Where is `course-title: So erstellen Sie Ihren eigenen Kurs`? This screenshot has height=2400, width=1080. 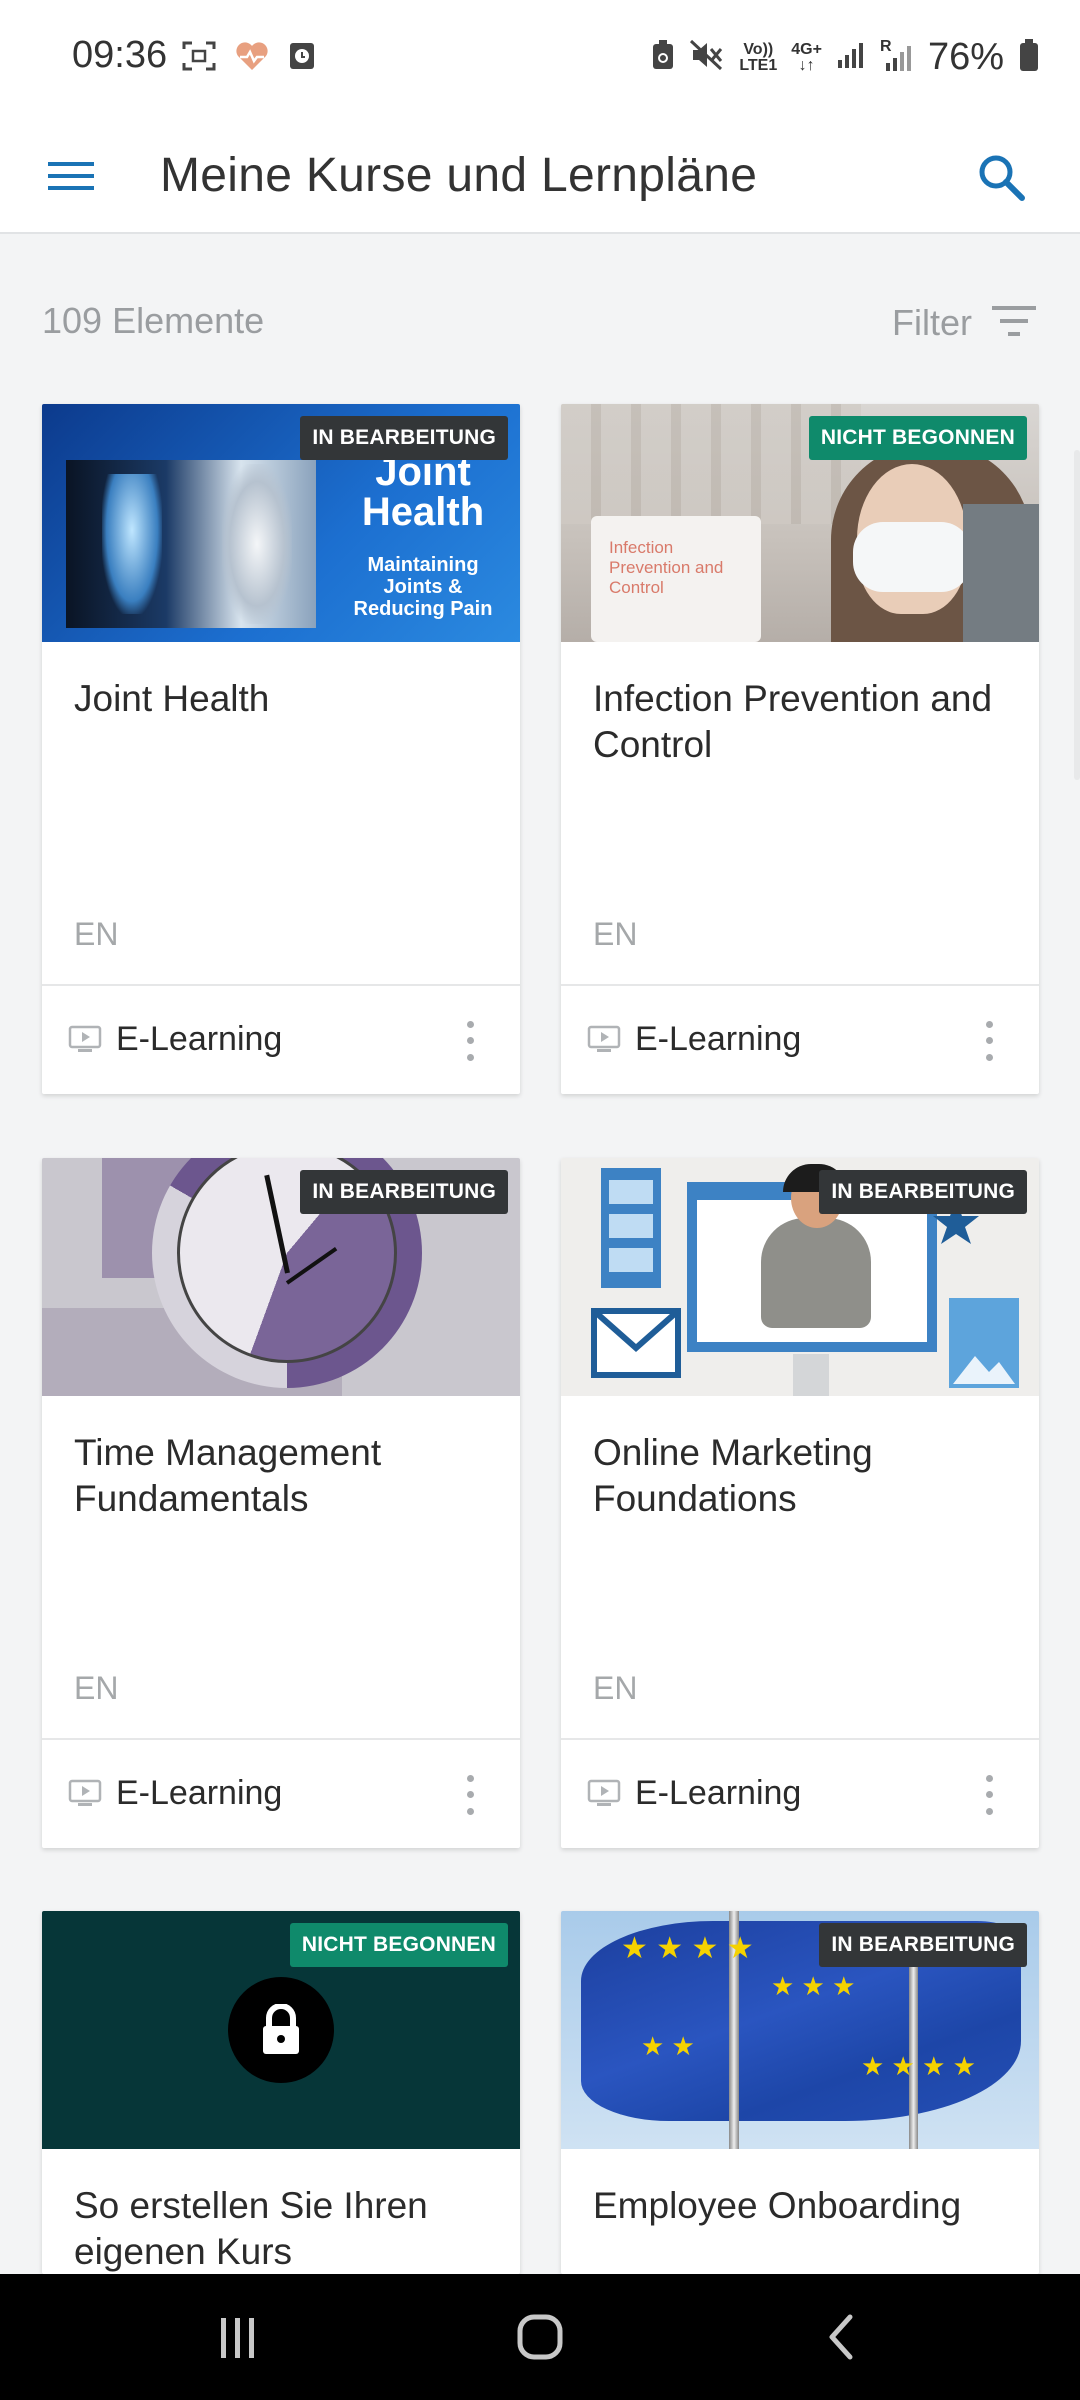 course-title: So erstellen Sie Ihren eigenen Kurs is located at coordinates (251, 2228).